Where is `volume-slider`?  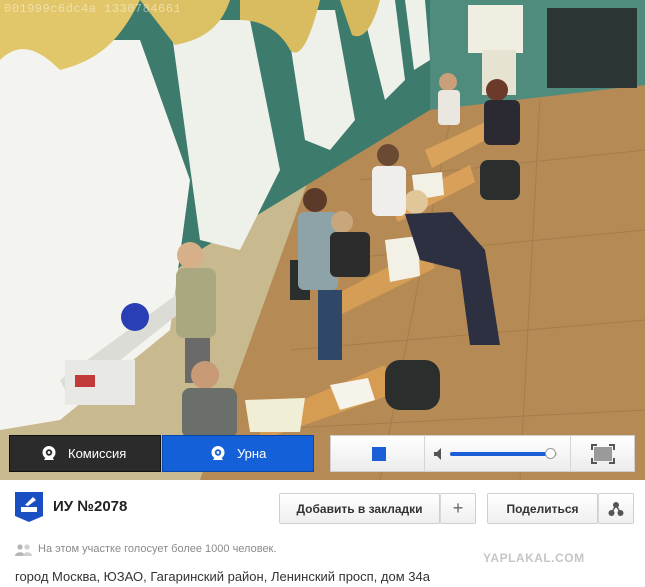
volume-slider is located at coordinates (503, 453).